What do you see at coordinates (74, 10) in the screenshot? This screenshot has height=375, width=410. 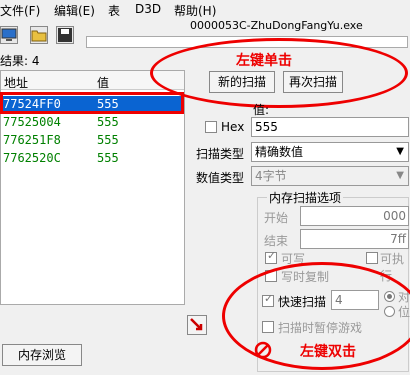 I see `menu-edit: 编辑(E)` at bounding box center [74, 10].